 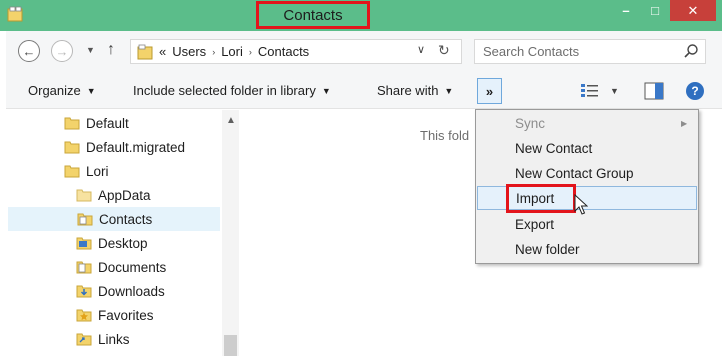 I want to click on tree-item-default-migrated: Default.migrated, so click(x=124, y=147).